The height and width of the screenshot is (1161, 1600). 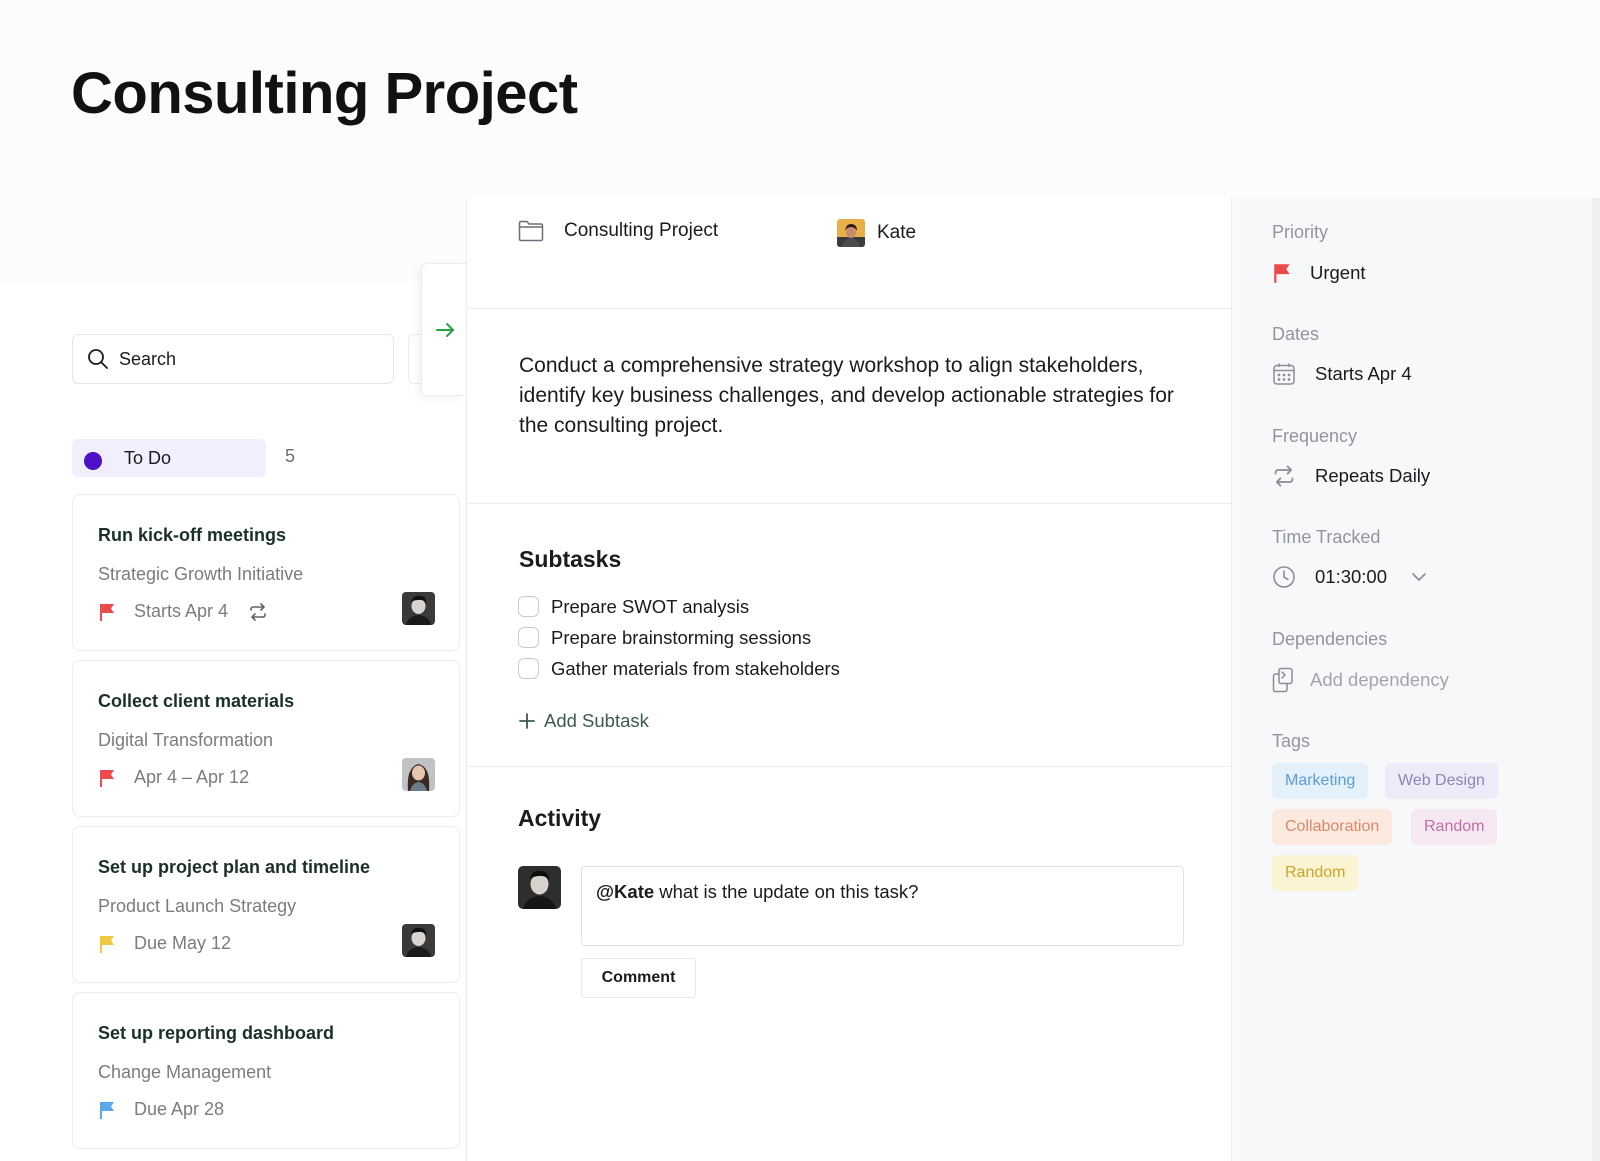 What do you see at coordinates (148, 457) in the screenshot?
I see `status-group-label: To Do` at bounding box center [148, 457].